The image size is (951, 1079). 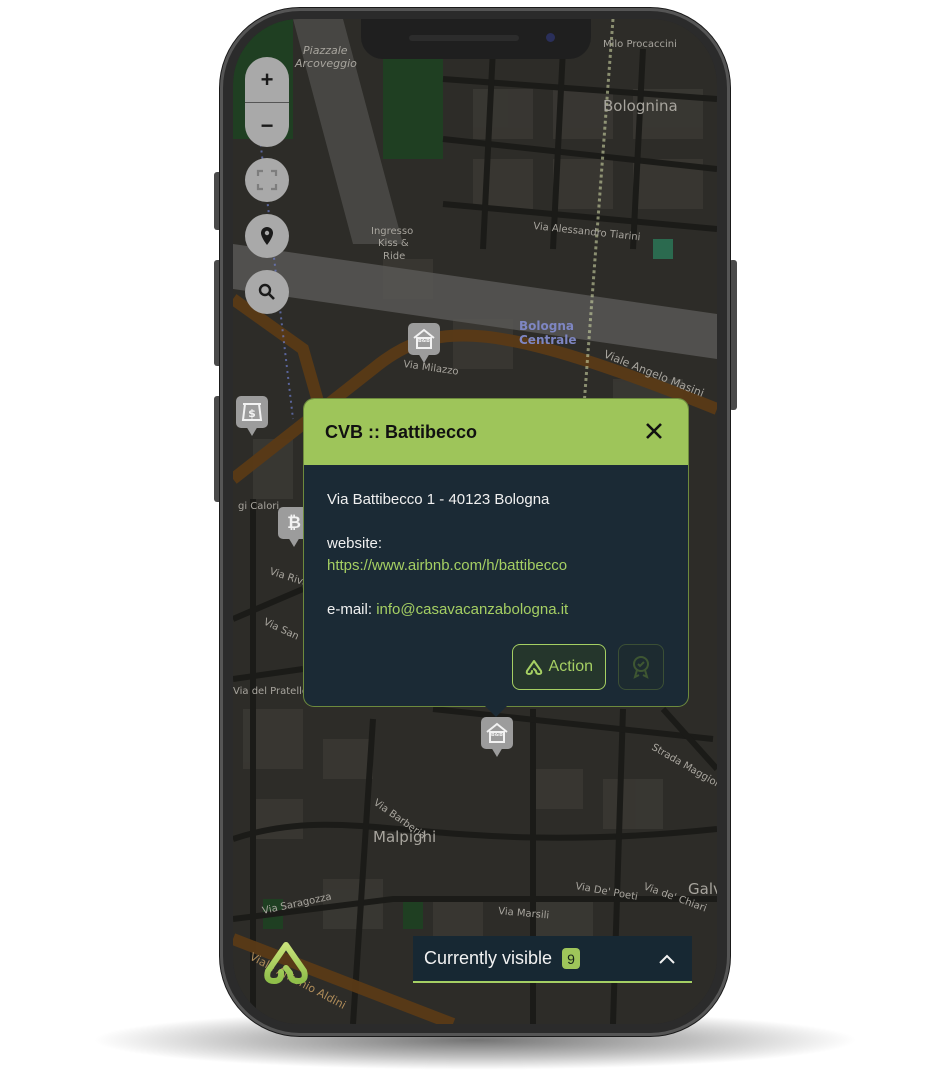 What do you see at coordinates (570, 666) in the screenshot?
I see `action-label: Action` at bounding box center [570, 666].